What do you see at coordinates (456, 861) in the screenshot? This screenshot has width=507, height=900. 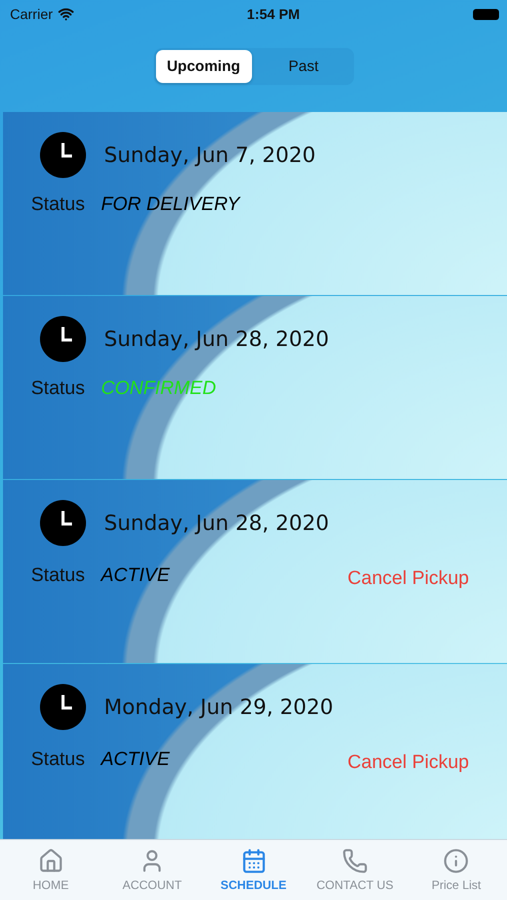 I see `info-icon` at bounding box center [456, 861].